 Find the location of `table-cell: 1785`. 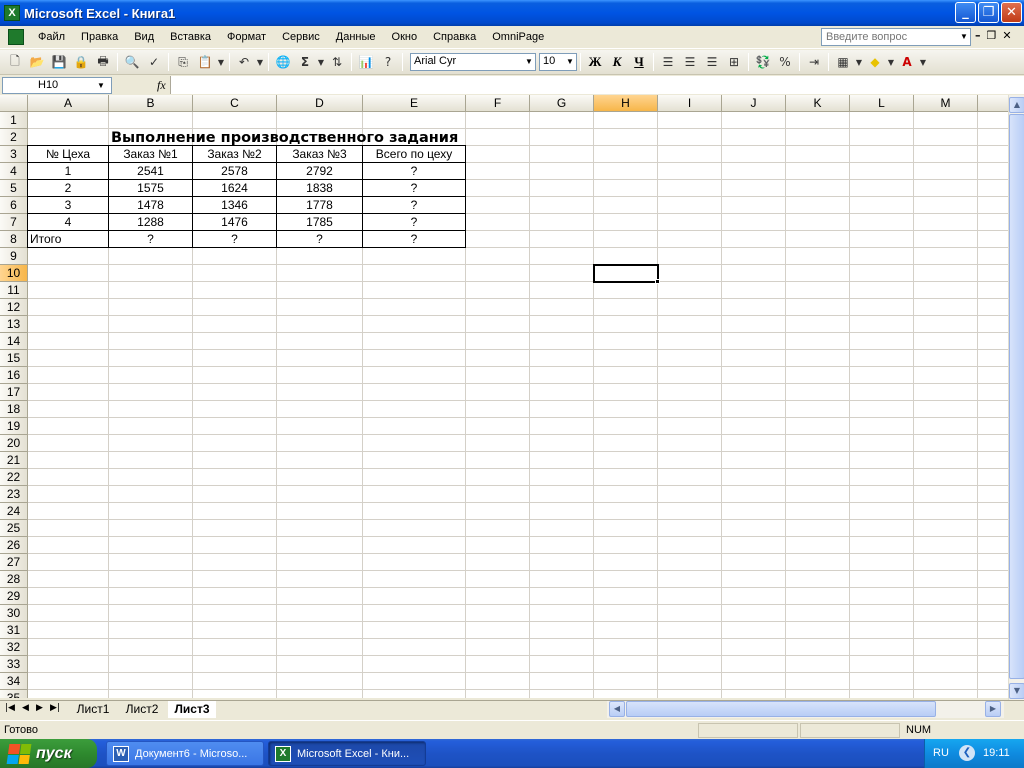

table-cell: 1785 is located at coordinates (319, 222).